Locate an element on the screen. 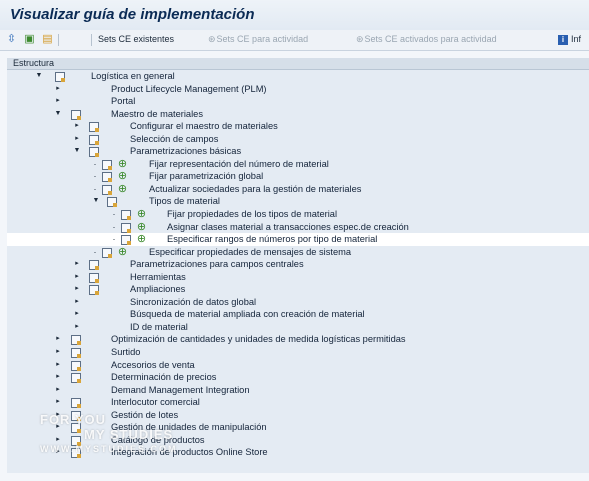  watermark-line-1: FOR YOU is located at coordinates (73, 419).